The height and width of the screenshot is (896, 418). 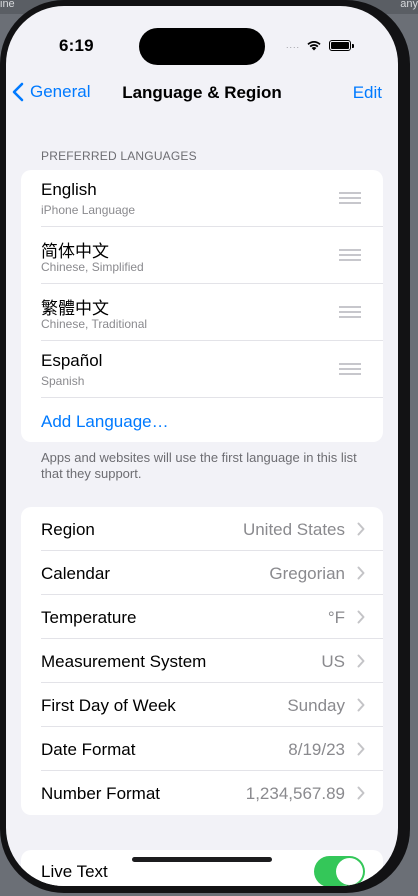 What do you see at coordinates (76, 45) in the screenshot?
I see `status-time: 6:19` at bounding box center [76, 45].